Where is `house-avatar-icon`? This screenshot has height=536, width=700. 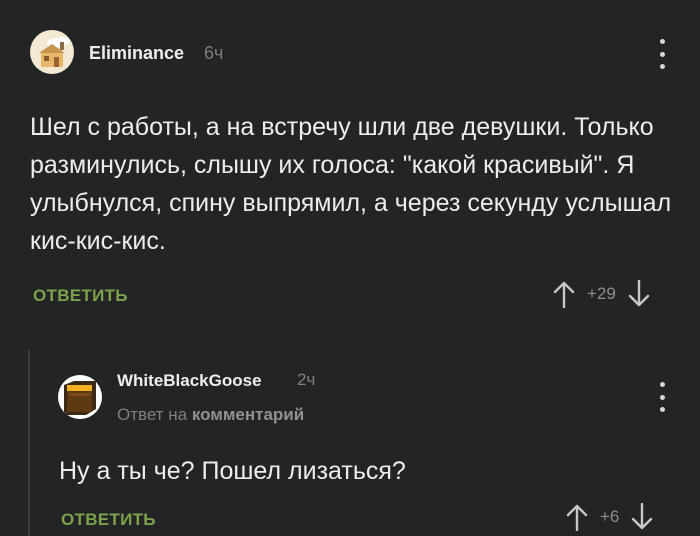
house-avatar-icon is located at coordinates (52, 52).